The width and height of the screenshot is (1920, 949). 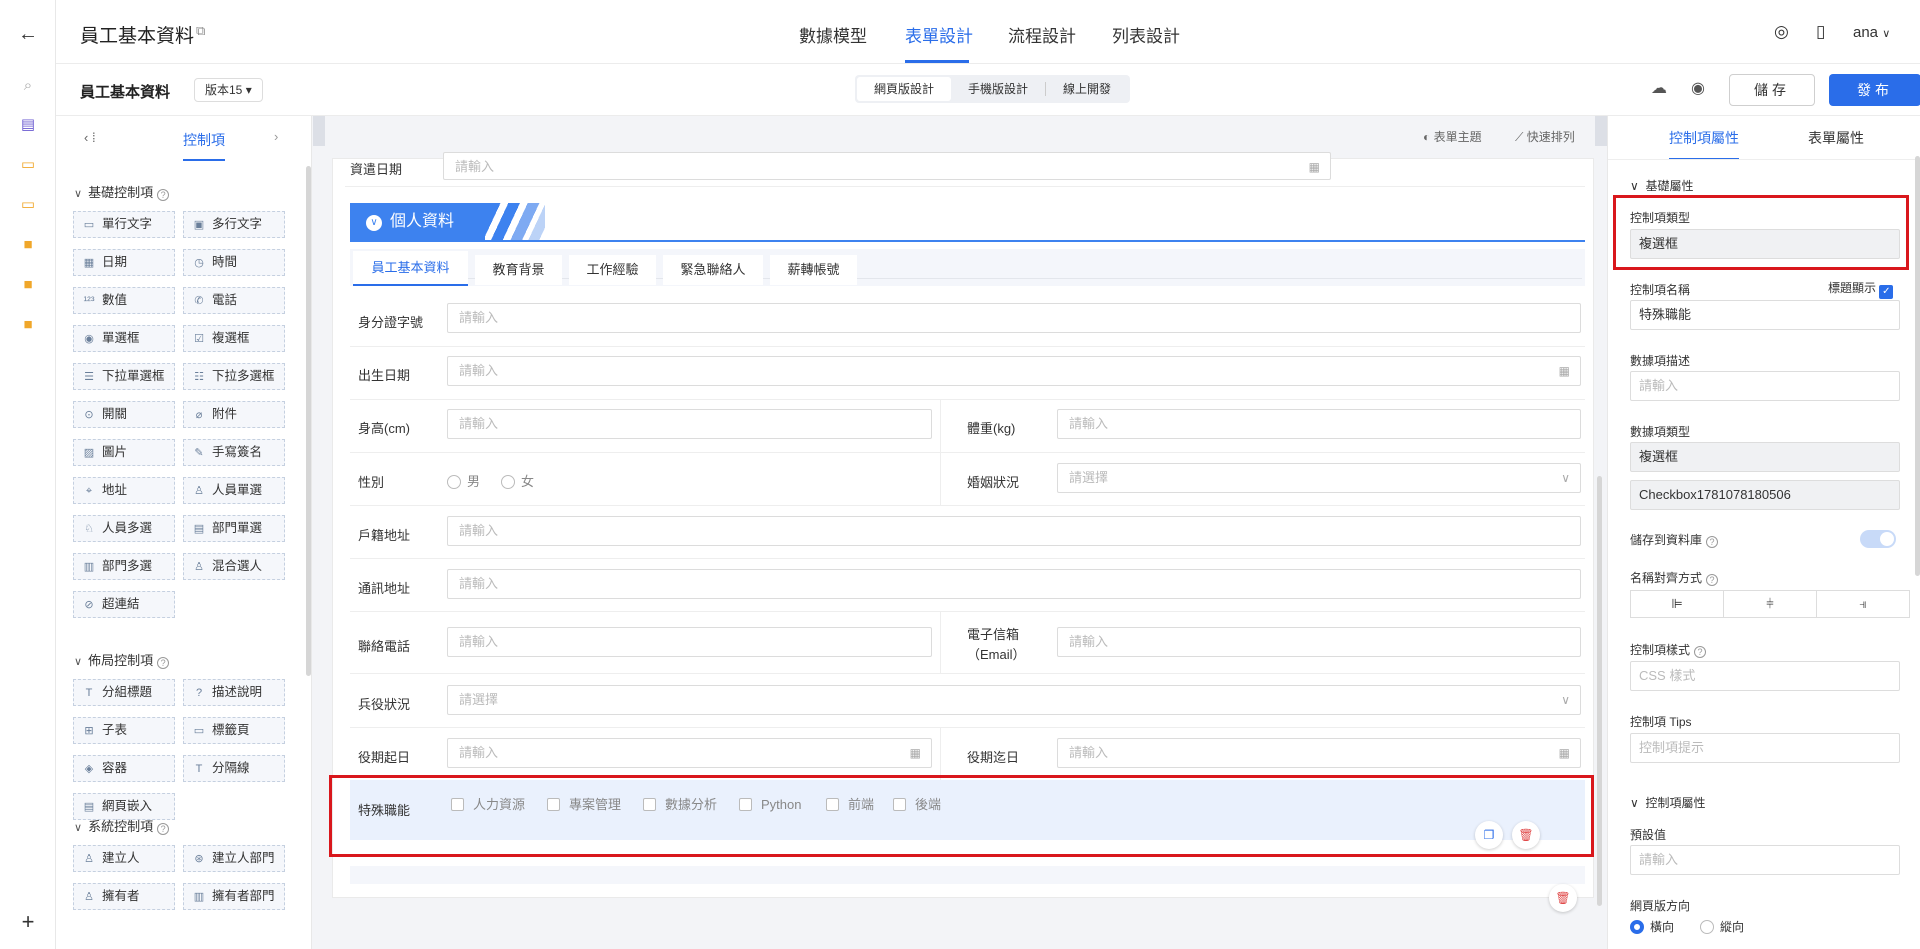 What do you see at coordinates (1861, 289) in the screenshot?
I see `title-show-toggle: 標題顯示 ✓` at bounding box center [1861, 289].